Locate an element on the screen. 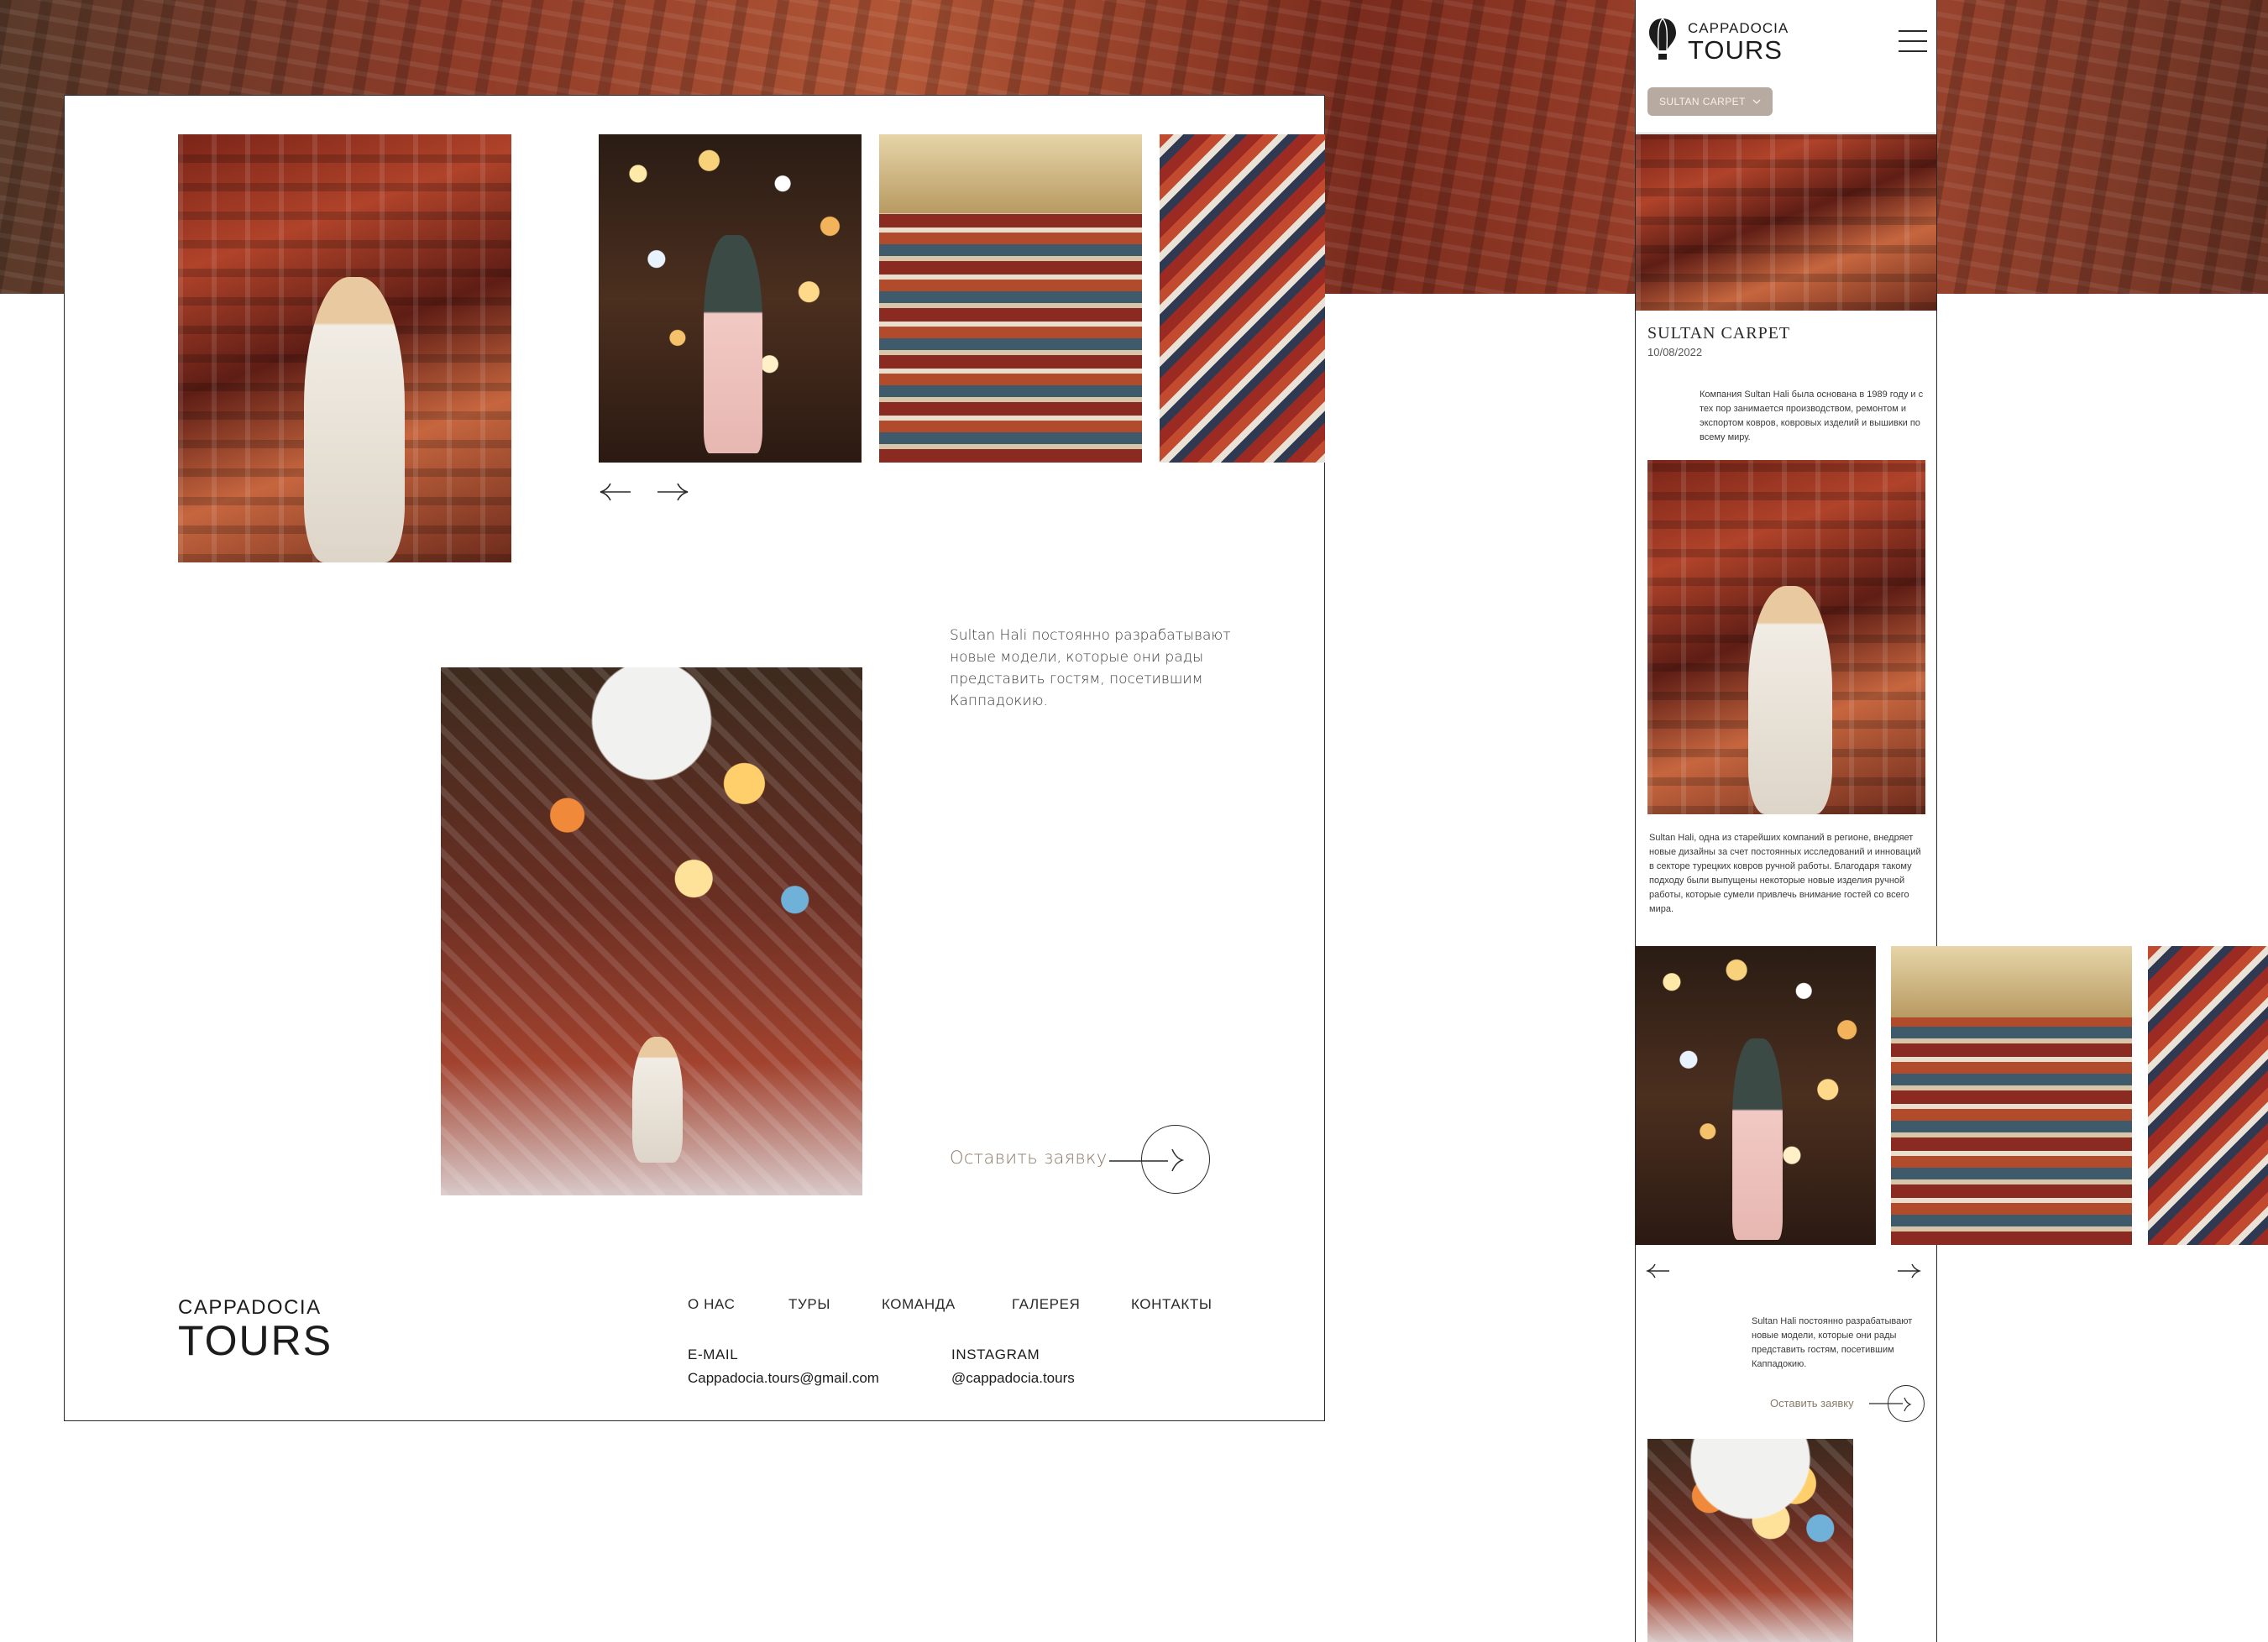 This screenshot has width=2268, height=1642. footer-logo: CAPPADOCIA TOURS is located at coordinates (256, 1329).